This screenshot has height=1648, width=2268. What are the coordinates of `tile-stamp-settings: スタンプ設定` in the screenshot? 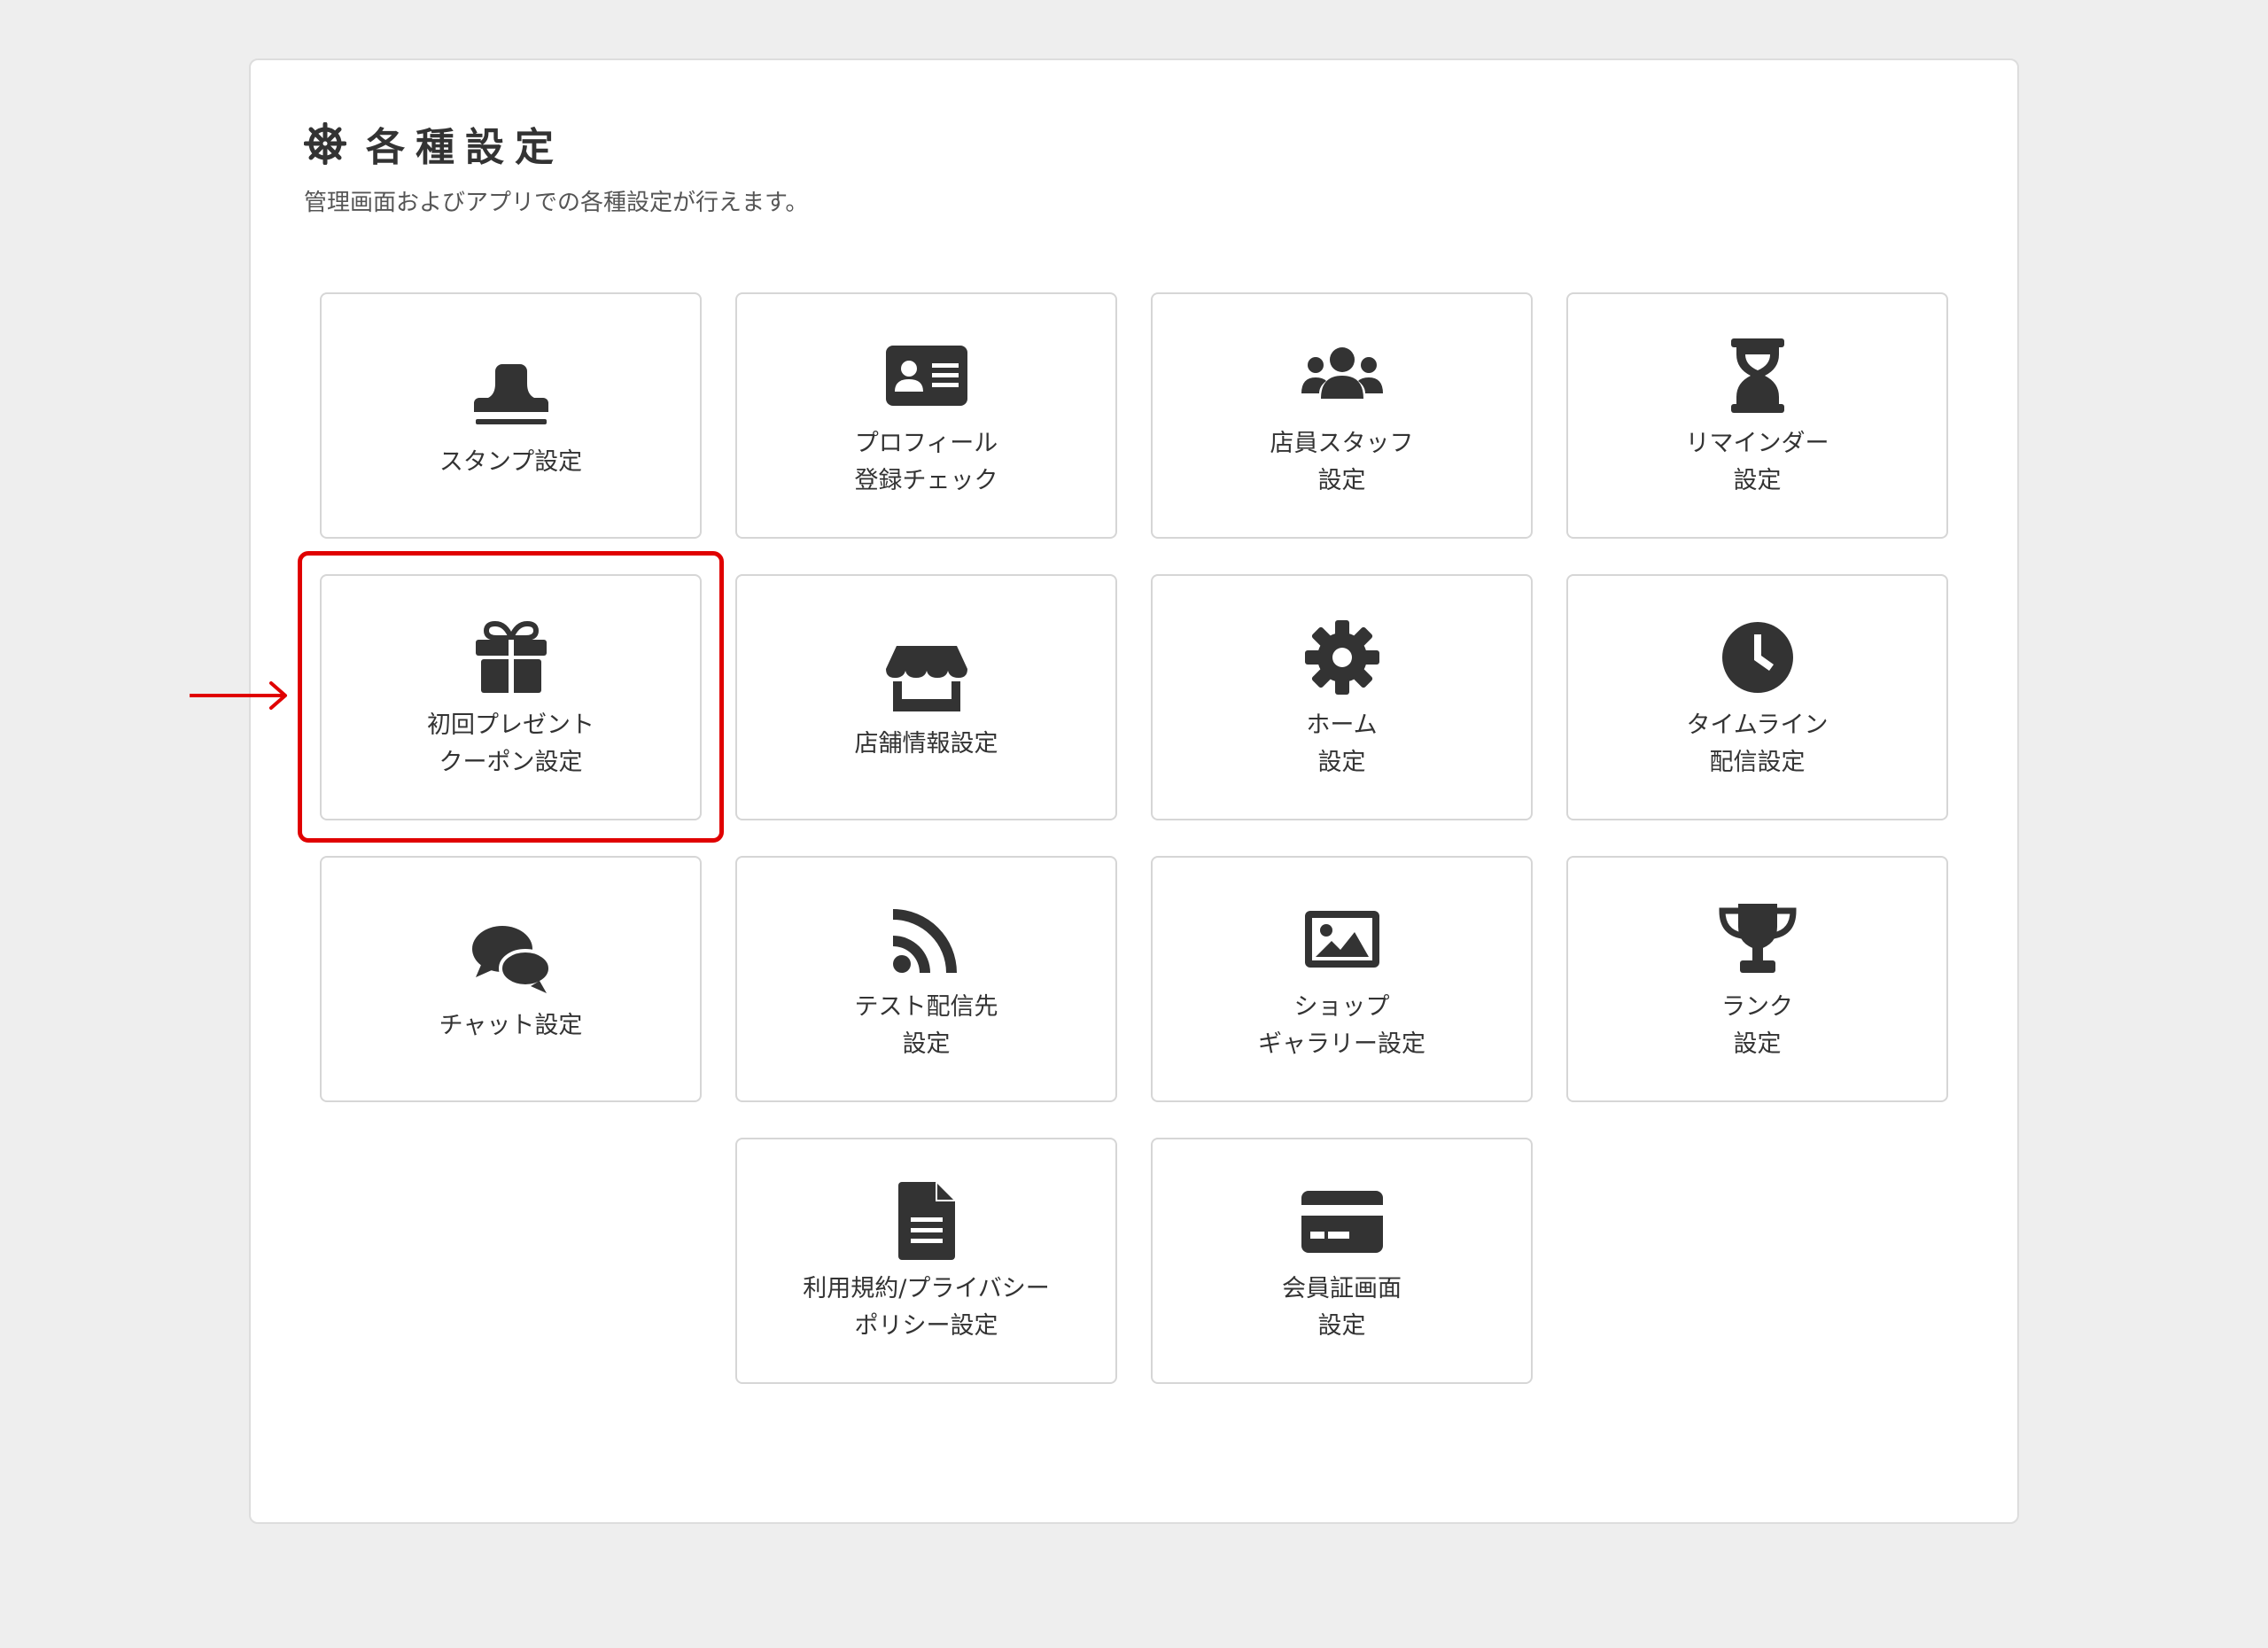 It's located at (511, 415).